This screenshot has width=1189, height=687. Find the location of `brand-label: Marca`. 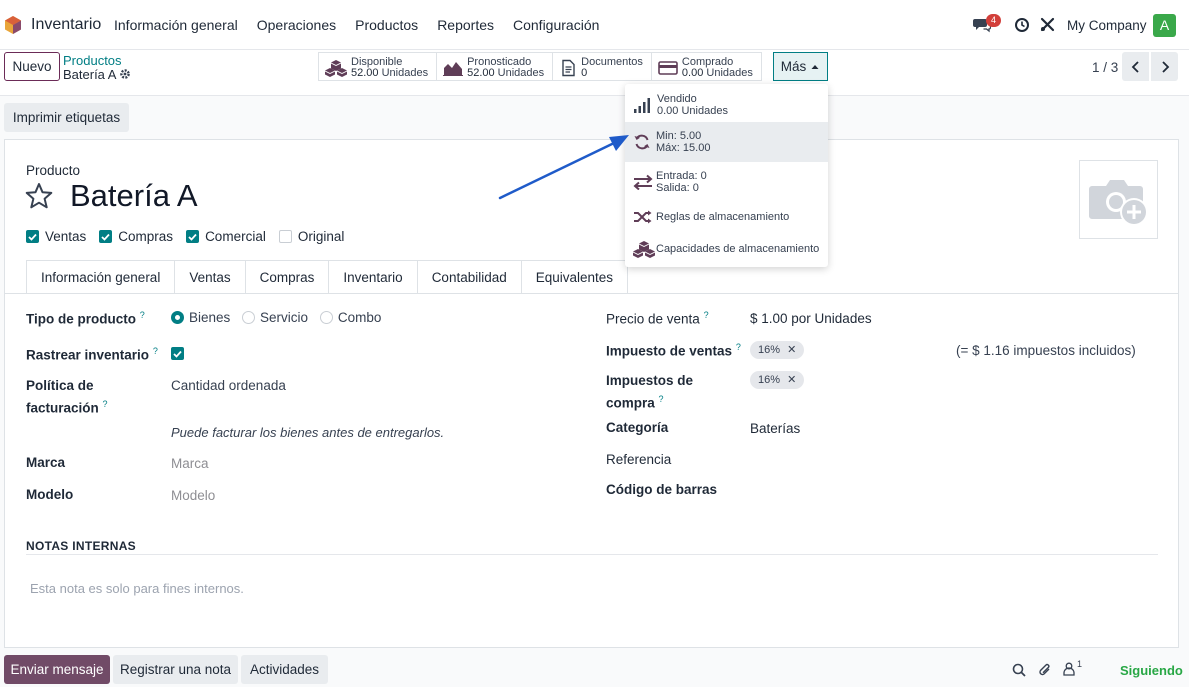

brand-label: Marca is located at coordinates (46, 462).